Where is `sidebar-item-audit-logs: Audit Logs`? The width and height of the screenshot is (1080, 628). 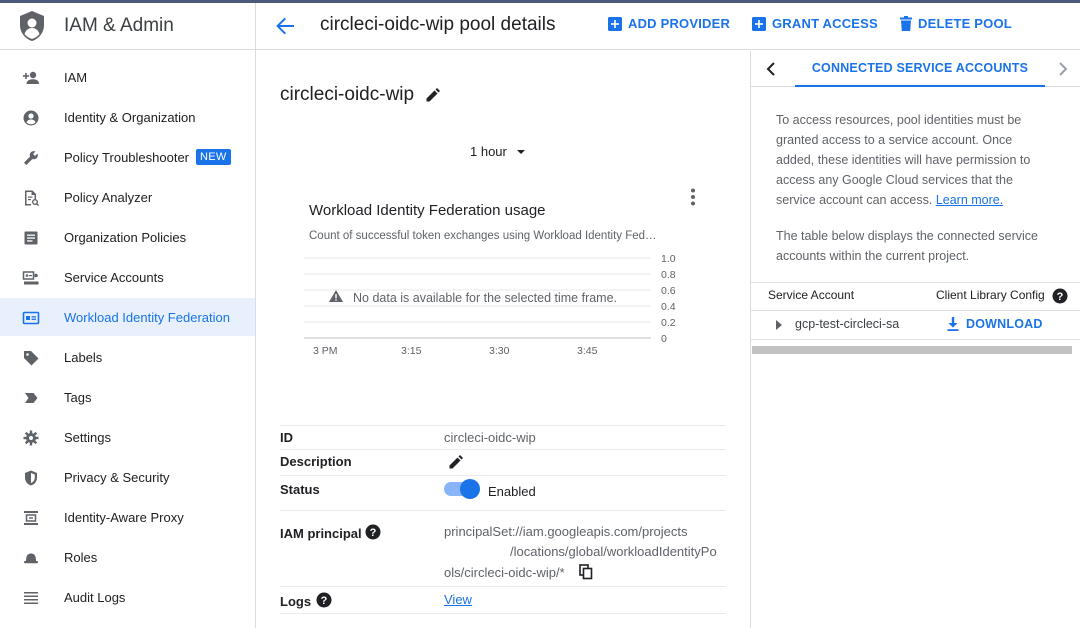 sidebar-item-audit-logs: Audit Logs is located at coordinates (127, 597).